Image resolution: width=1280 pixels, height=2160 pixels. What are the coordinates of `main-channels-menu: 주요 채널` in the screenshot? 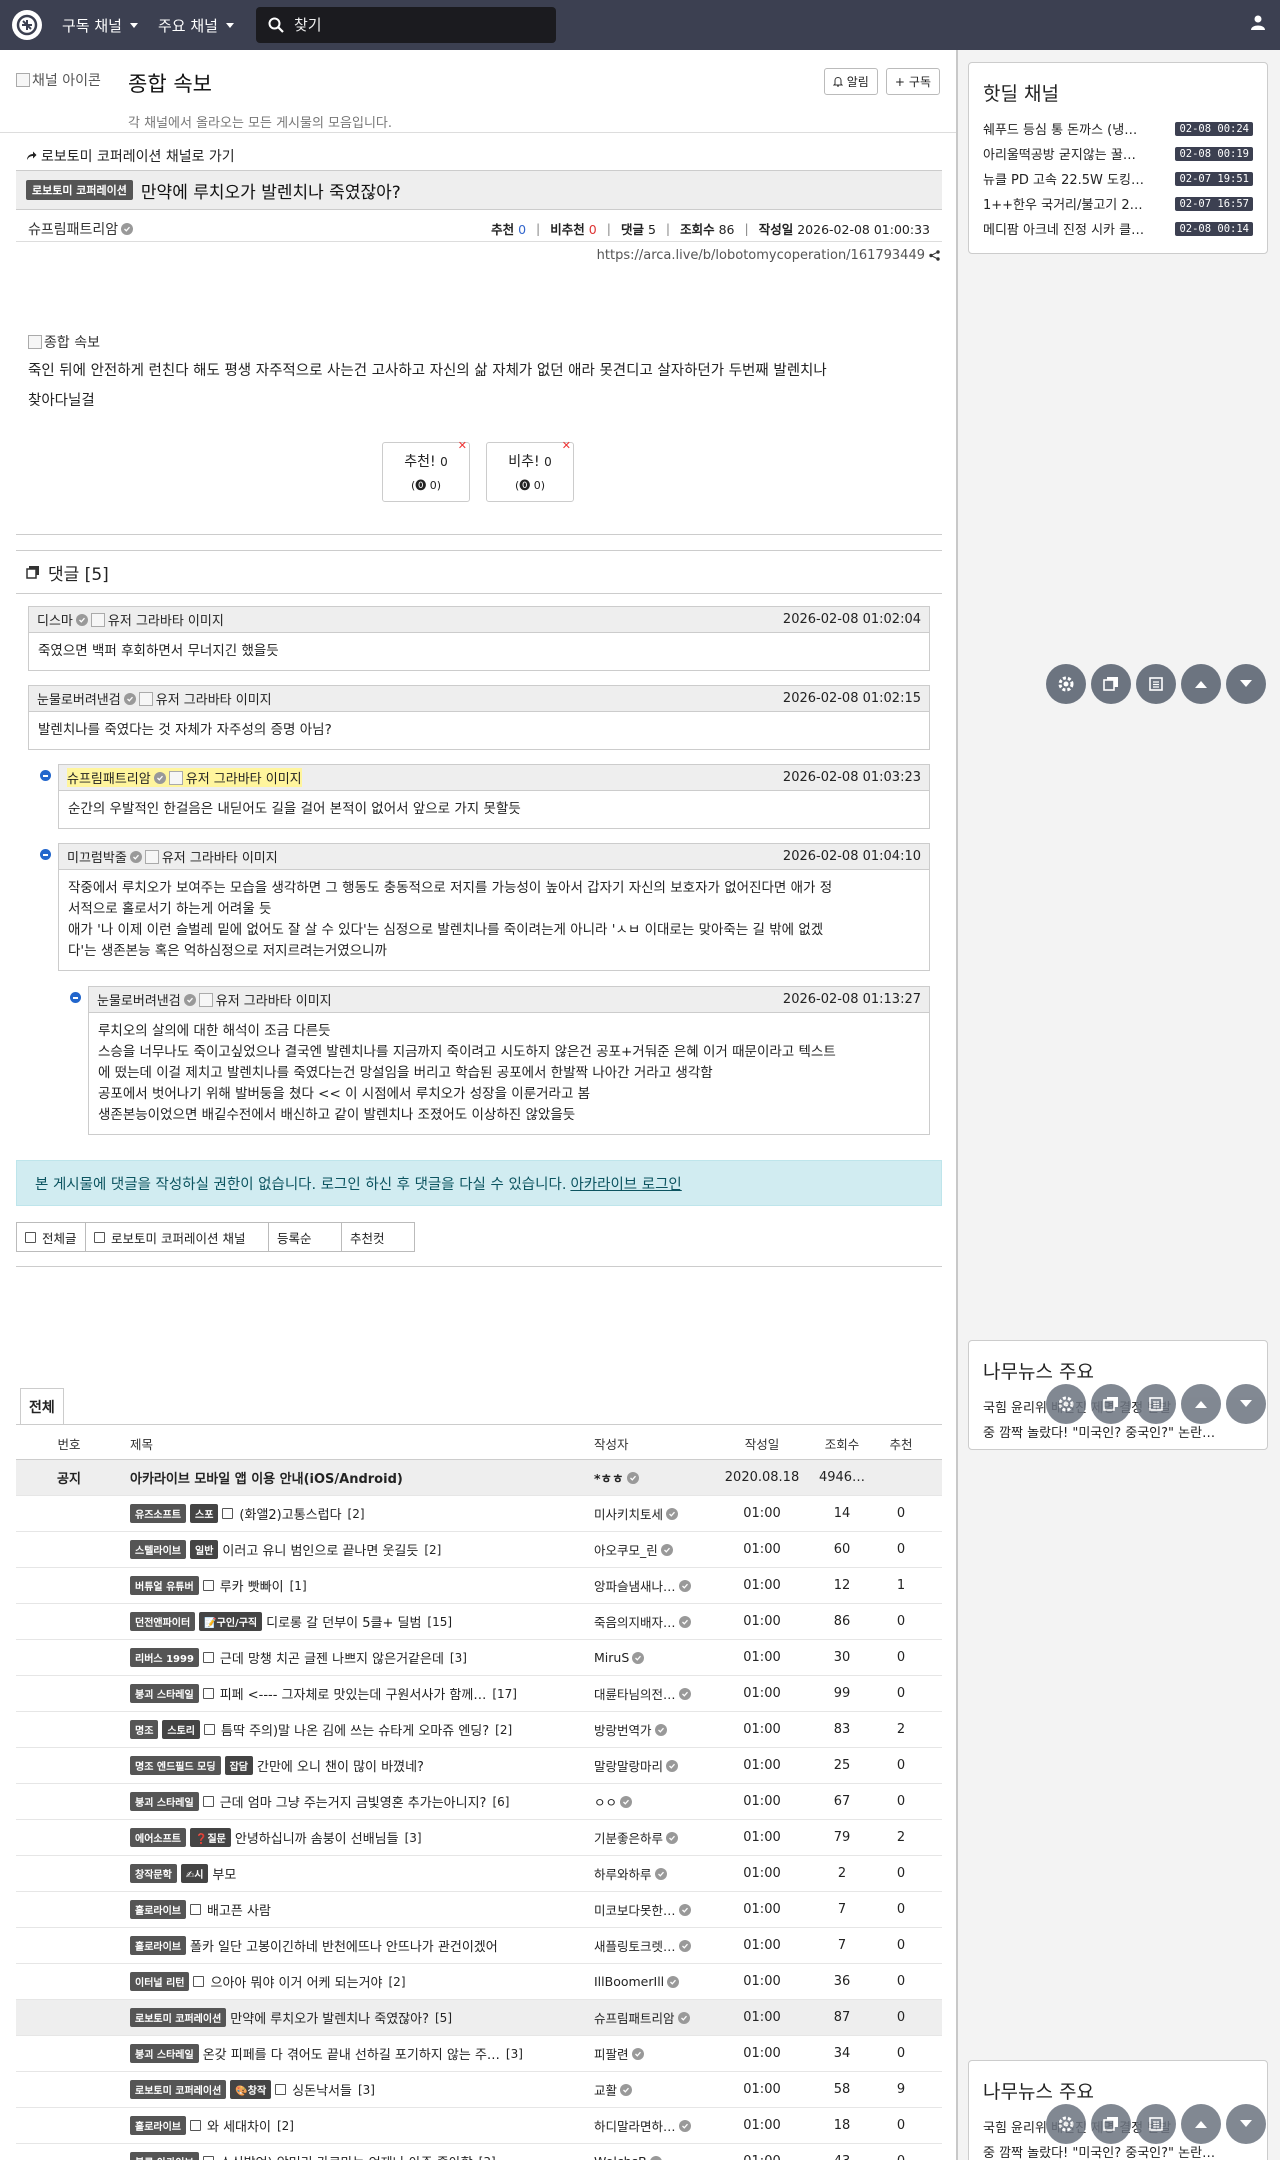 It's located at (196, 25).